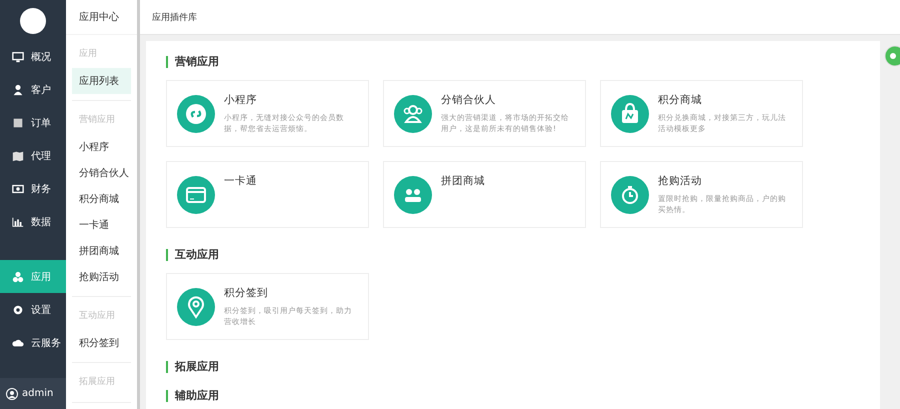 The width and height of the screenshot is (900, 409). What do you see at coordinates (33, 188) in the screenshot?
I see `nav-item: 财务` at bounding box center [33, 188].